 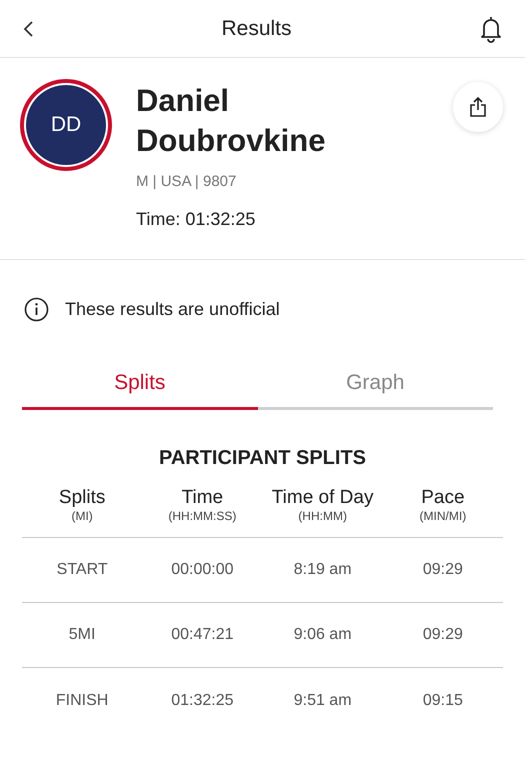 I want to click on column-header: Time of Day, so click(x=323, y=498).